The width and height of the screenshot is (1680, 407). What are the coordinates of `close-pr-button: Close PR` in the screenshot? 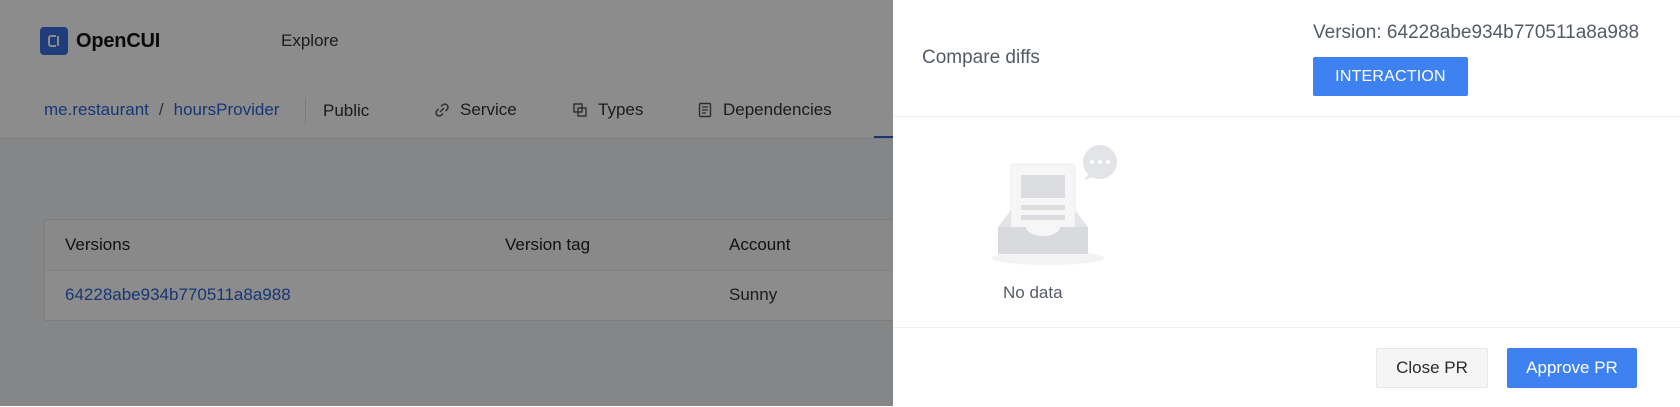 It's located at (1432, 368).